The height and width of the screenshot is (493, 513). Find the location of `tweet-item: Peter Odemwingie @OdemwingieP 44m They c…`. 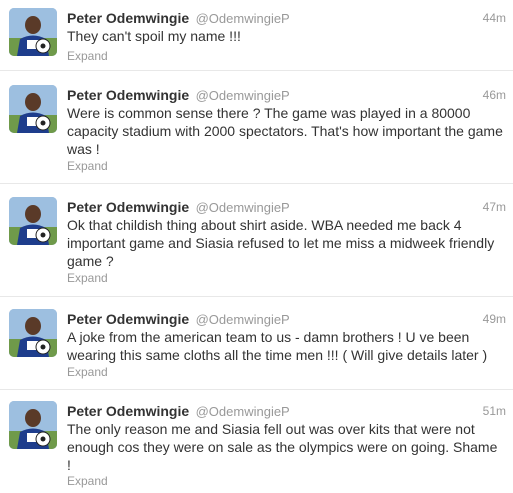

tweet-item: Peter Odemwingie @OdemwingieP 44m They c… is located at coordinates (256, 39).